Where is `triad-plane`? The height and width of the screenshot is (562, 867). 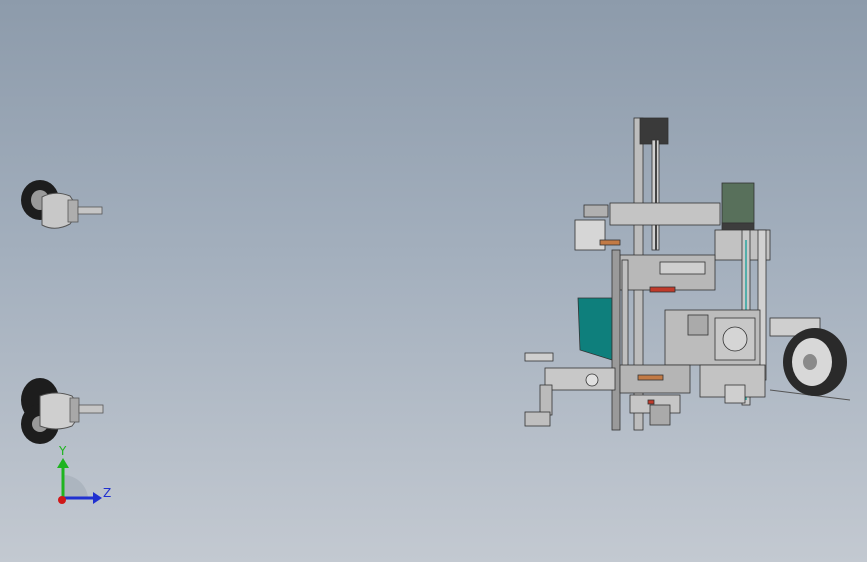
triad-plane is located at coordinates (75, 486).